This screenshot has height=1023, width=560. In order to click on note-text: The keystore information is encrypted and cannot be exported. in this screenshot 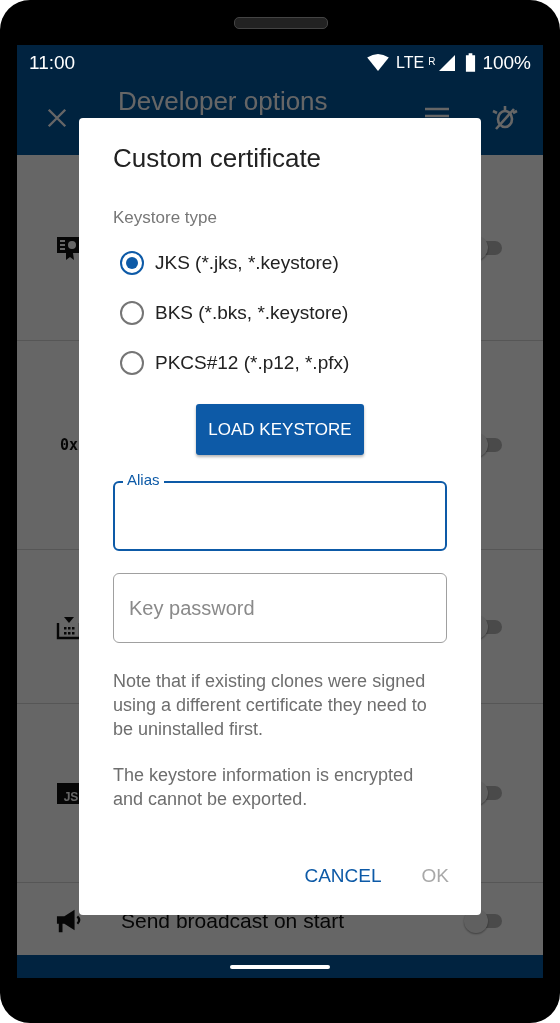, I will do `click(264, 787)`.